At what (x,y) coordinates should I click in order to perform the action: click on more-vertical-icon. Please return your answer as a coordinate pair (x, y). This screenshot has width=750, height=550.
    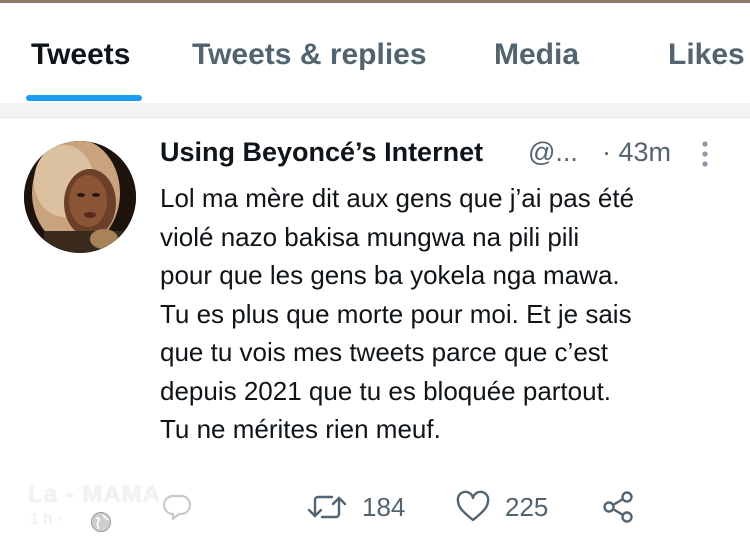
    Looking at the image, I should click on (705, 154).